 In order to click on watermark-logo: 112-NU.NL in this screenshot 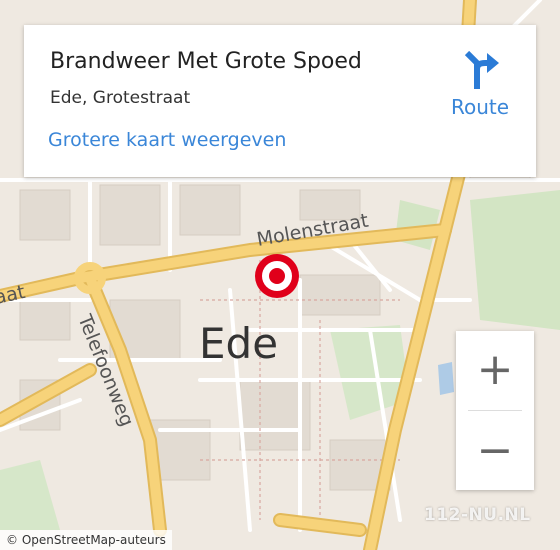, I will do `click(477, 515)`.